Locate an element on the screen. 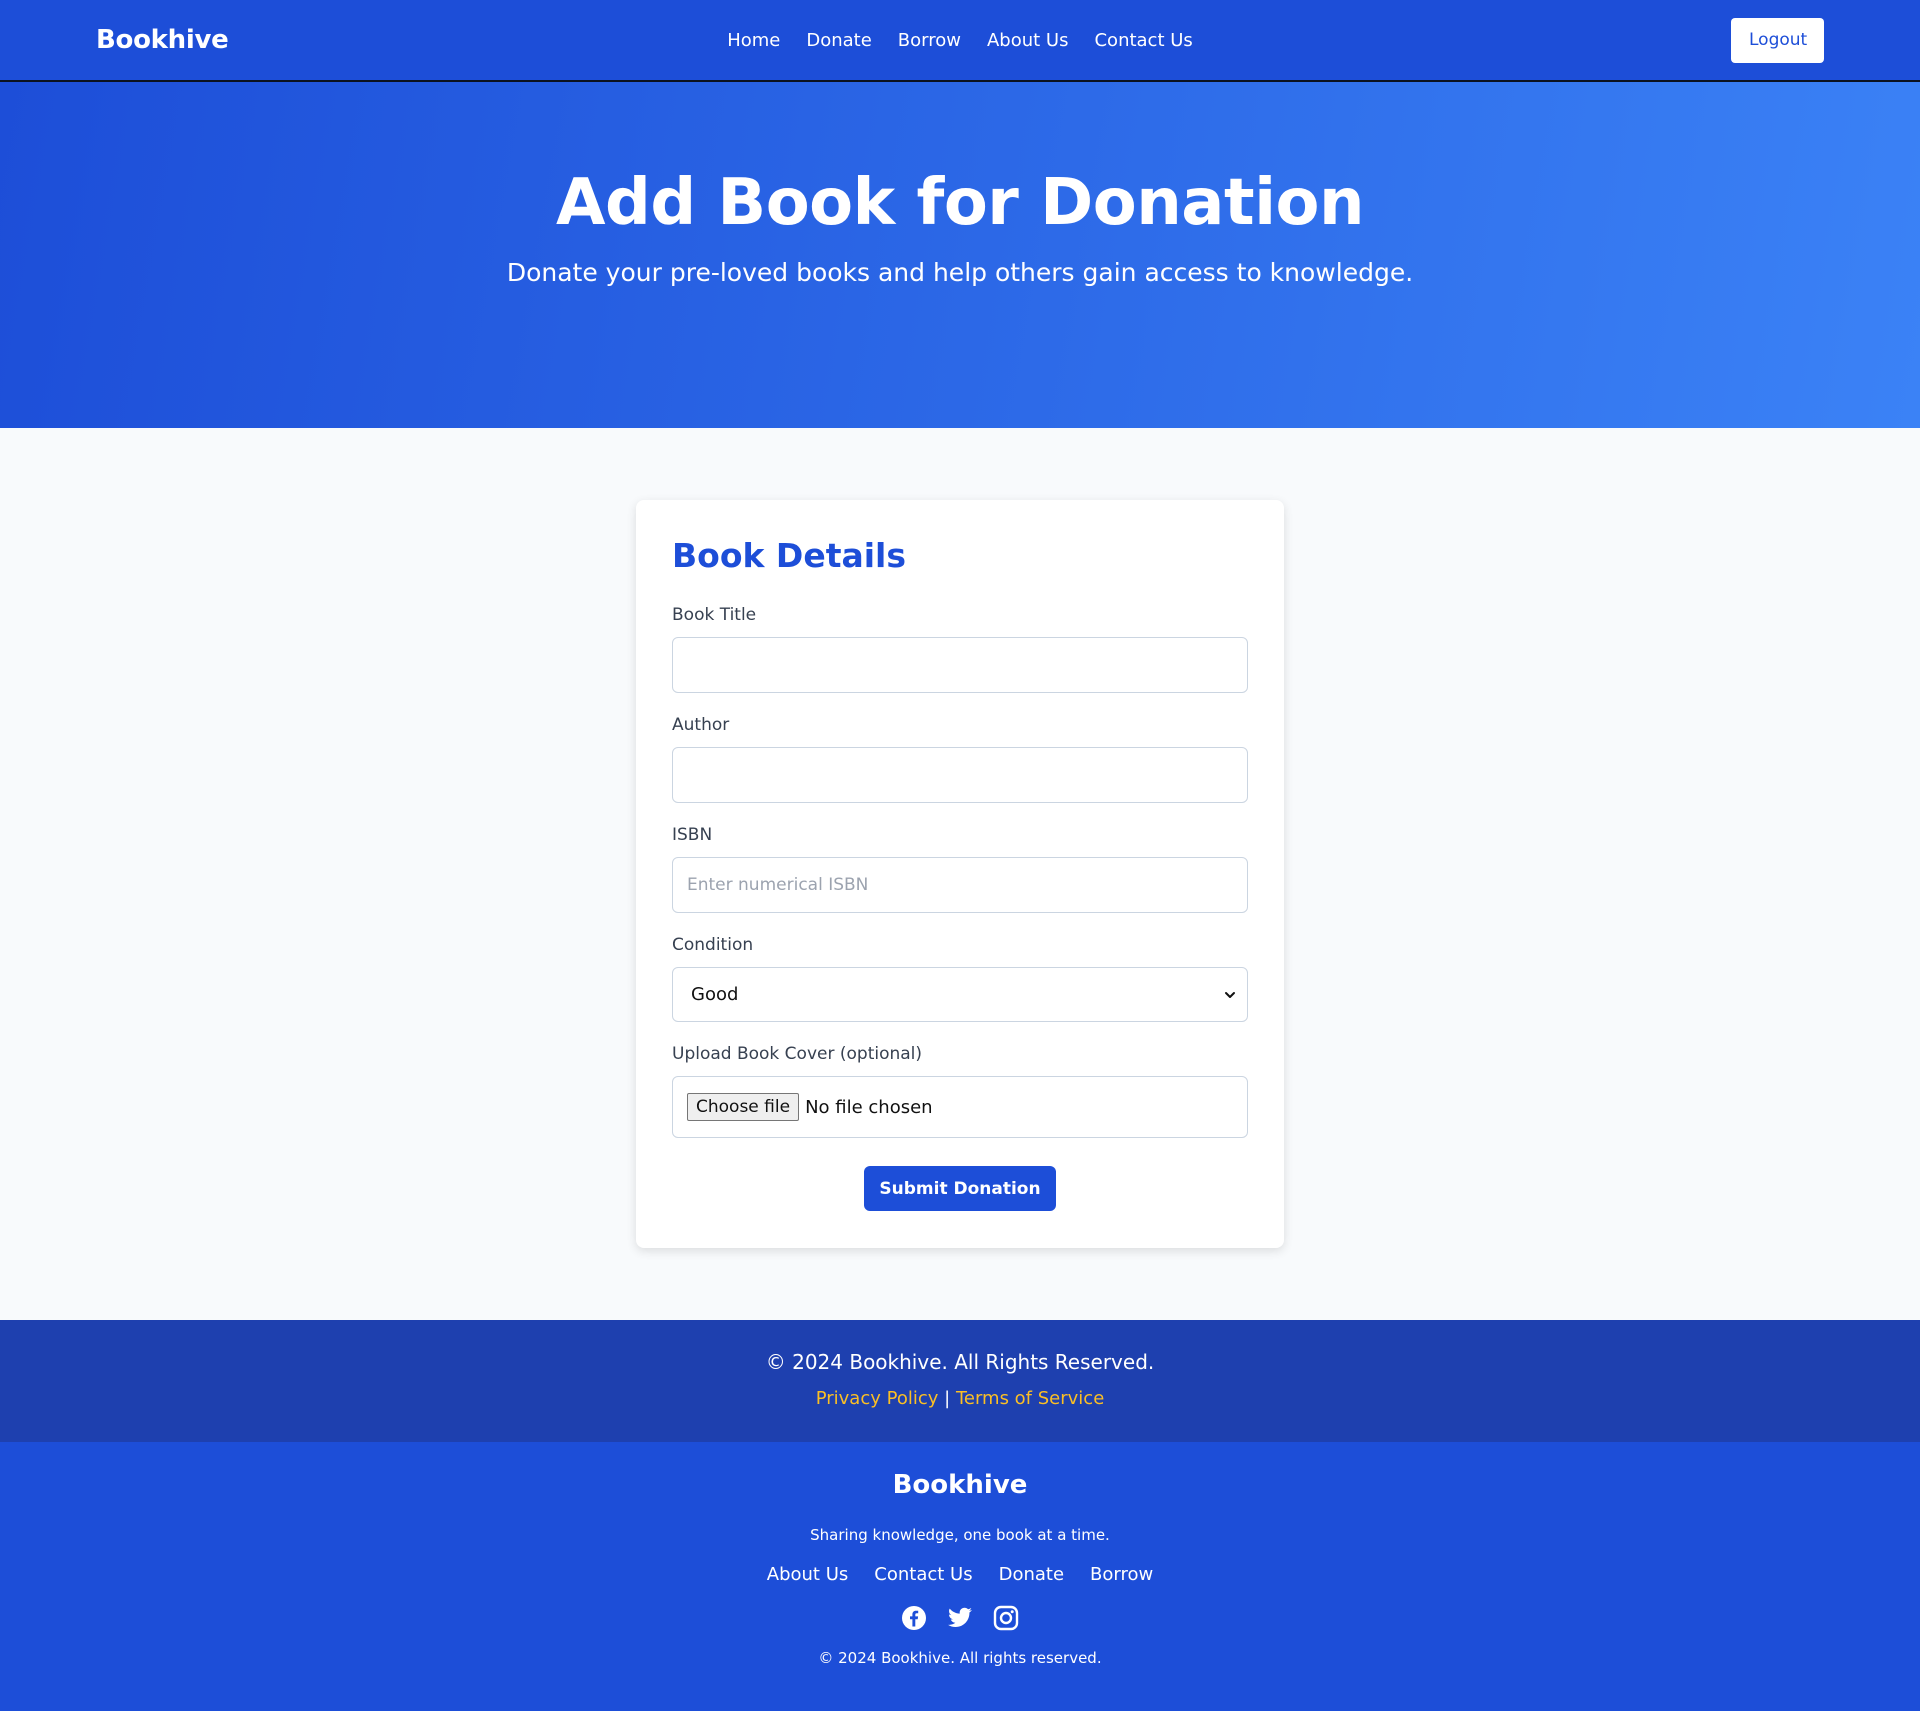 The height and width of the screenshot is (1711, 1920). page-title: Add Book for Donation is located at coordinates (960, 203).